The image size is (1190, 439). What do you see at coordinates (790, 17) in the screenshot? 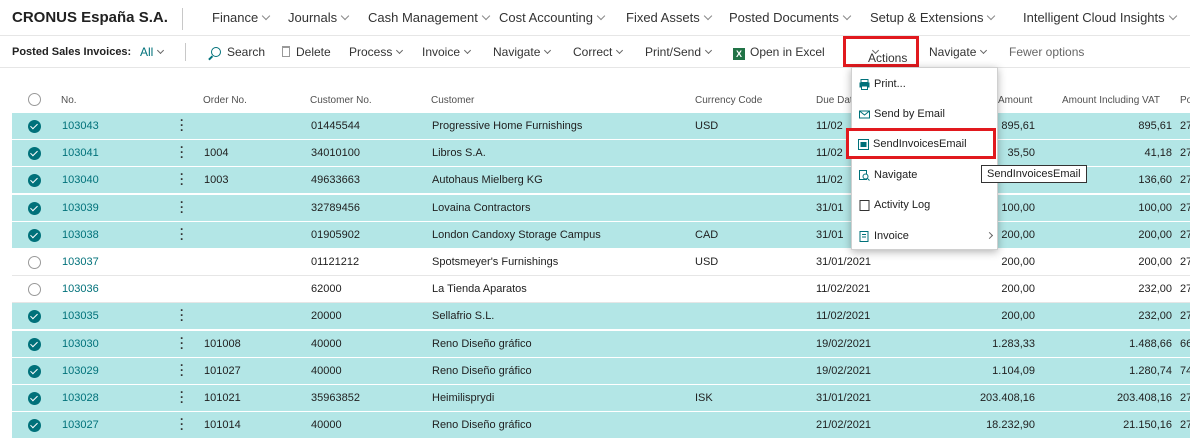
I see `nav-posted-documents: Posted Documents` at bounding box center [790, 17].